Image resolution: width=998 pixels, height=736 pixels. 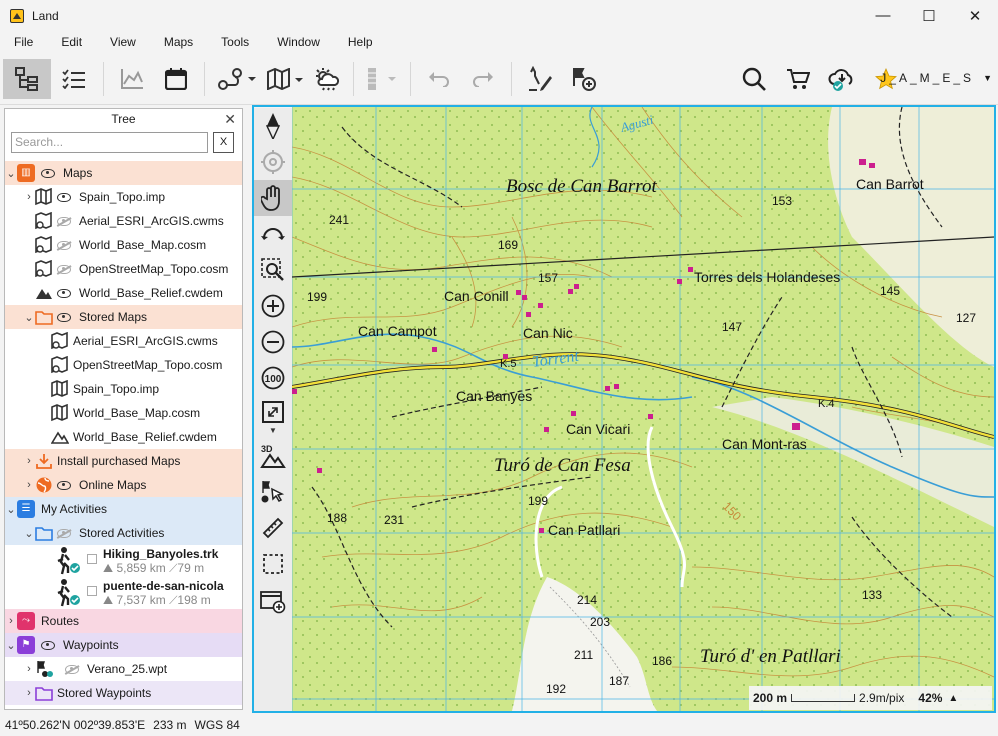 What do you see at coordinates (273, 342) in the screenshot?
I see `zoom-out-button` at bounding box center [273, 342].